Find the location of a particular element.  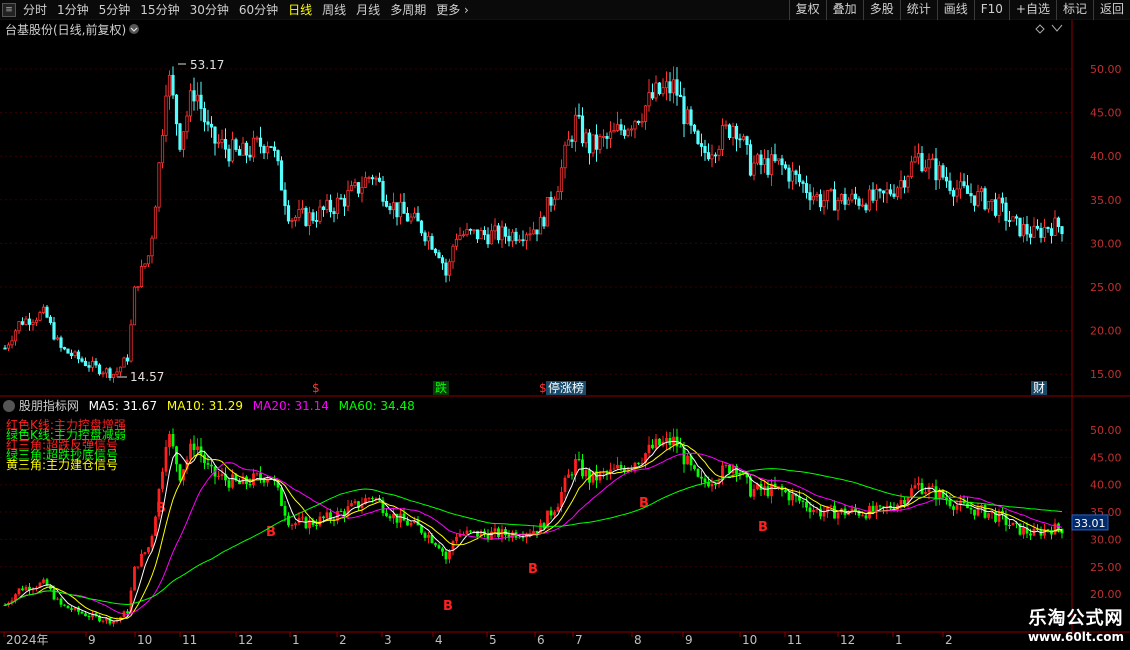

toolbar-button-4: 画线 is located at coordinates (955, 10).